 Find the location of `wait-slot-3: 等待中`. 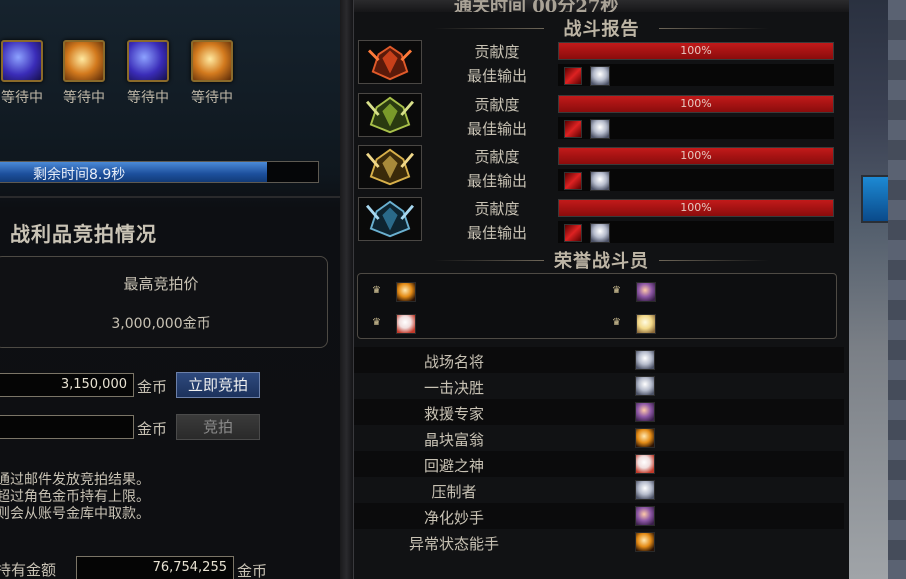

wait-slot-3: 等待中 is located at coordinates (148, 73).